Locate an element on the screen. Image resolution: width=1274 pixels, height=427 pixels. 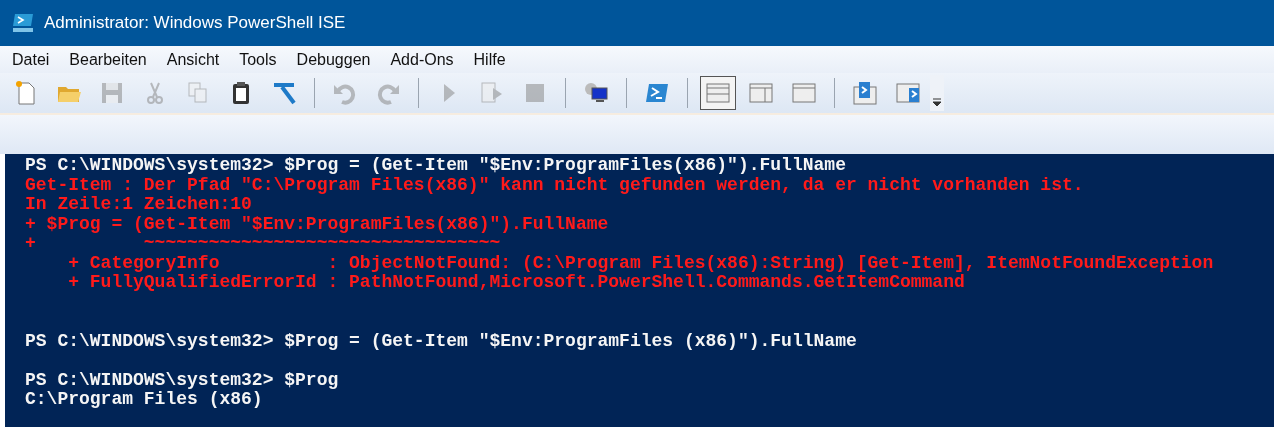
layout-top-icon is located at coordinates (718, 93).